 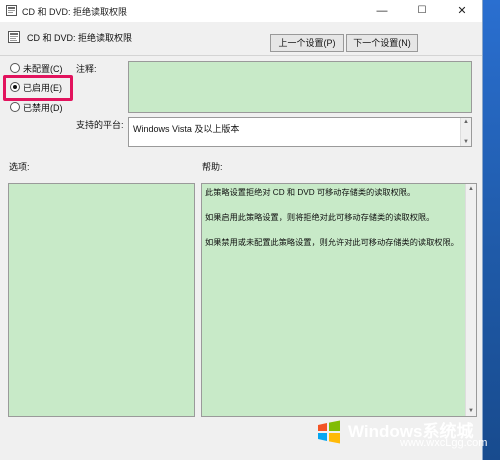 I want to click on comment-textarea, so click(x=300, y=87).